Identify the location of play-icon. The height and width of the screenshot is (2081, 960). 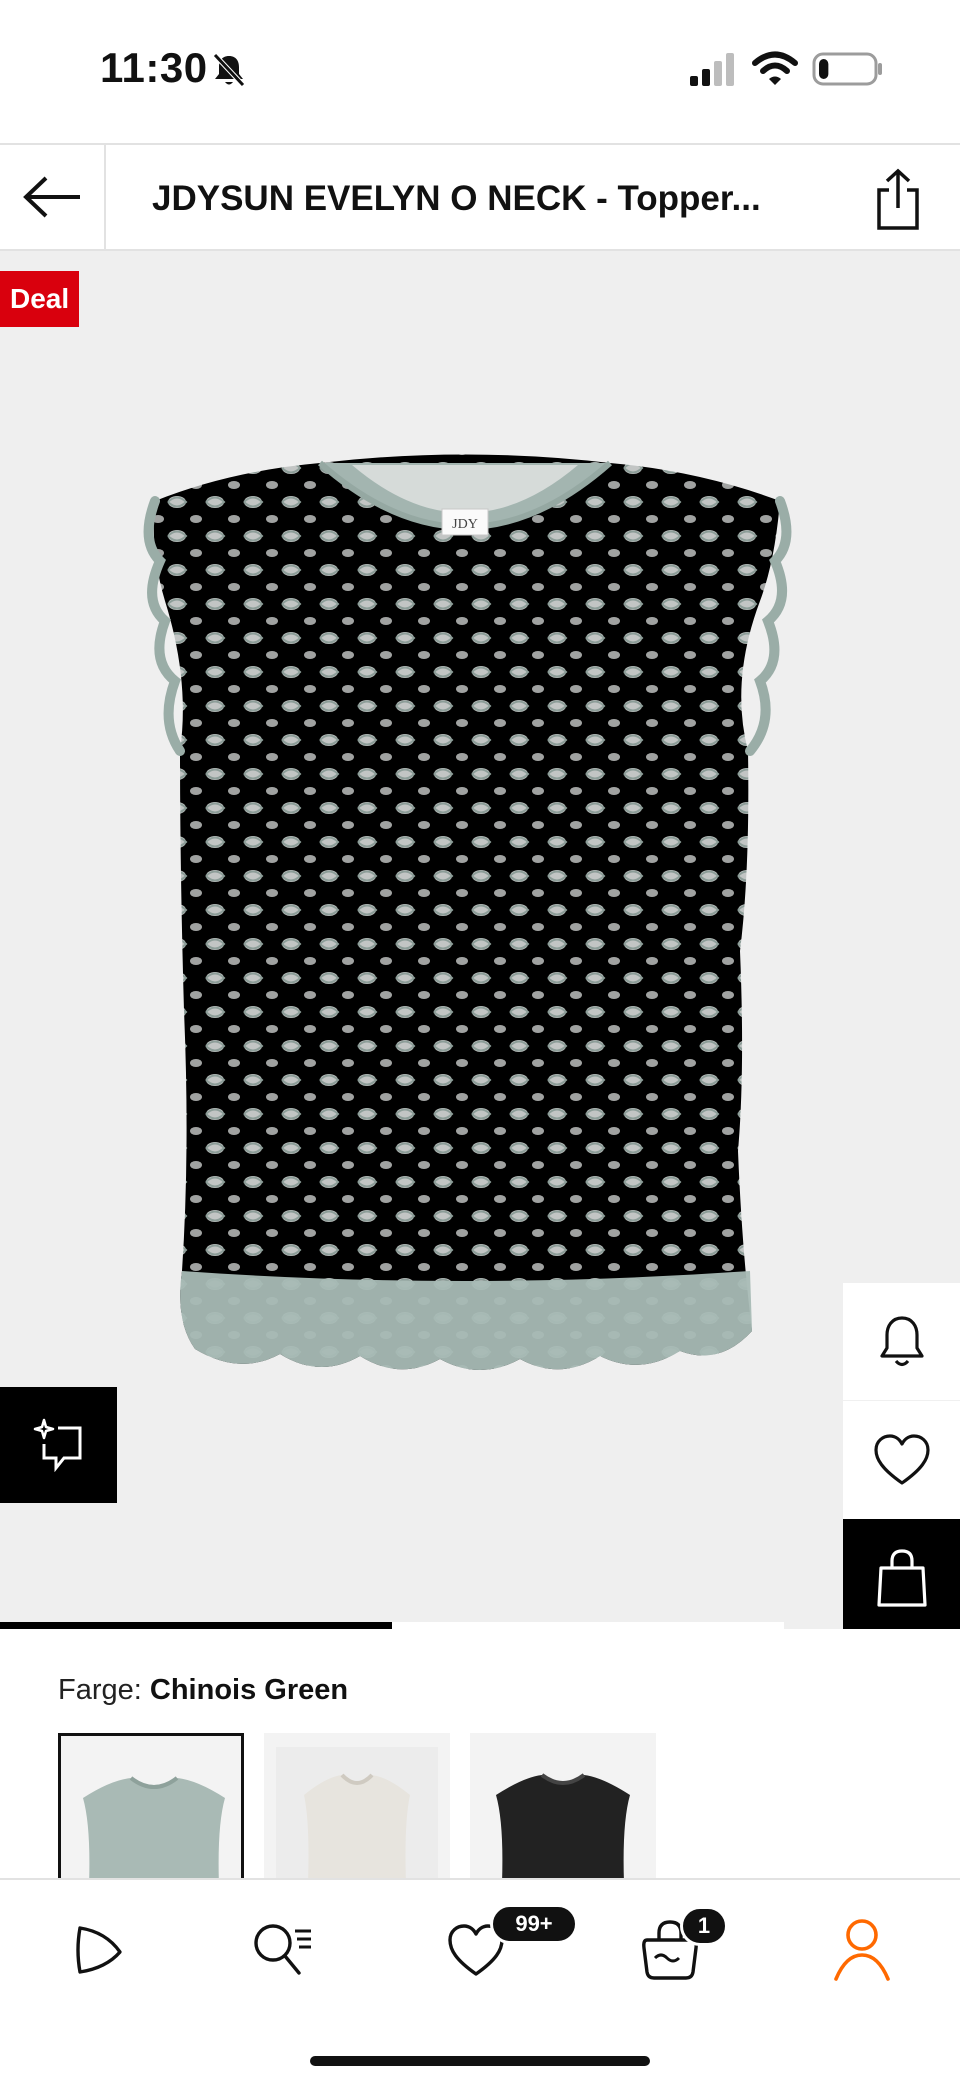
(99, 1950).